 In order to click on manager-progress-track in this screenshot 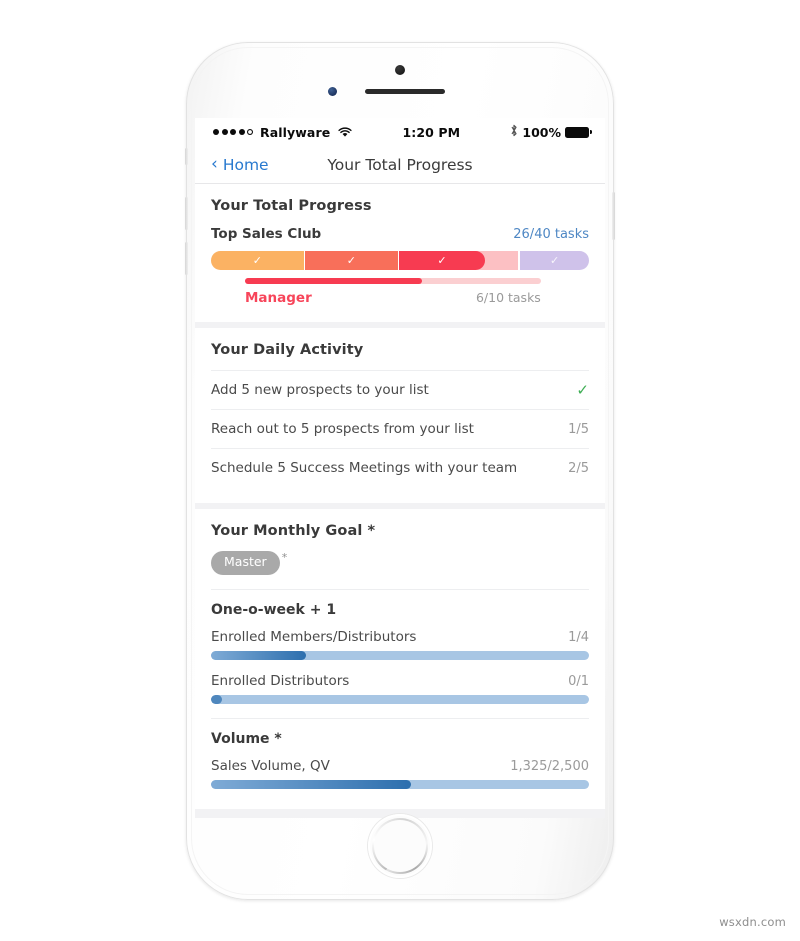, I will do `click(393, 281)`.